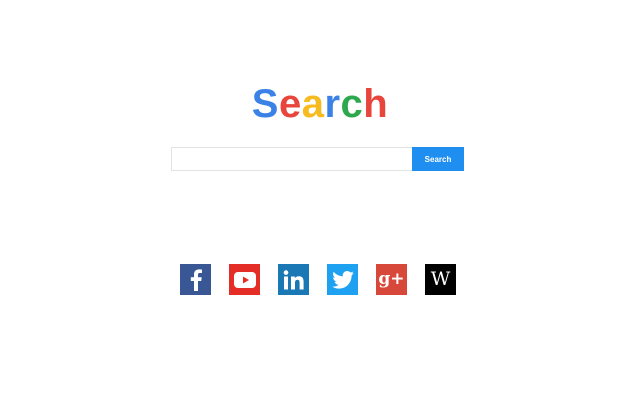  Describe the element at coordinates (291, 159) in the screenshot. I see `search-input` at that location.